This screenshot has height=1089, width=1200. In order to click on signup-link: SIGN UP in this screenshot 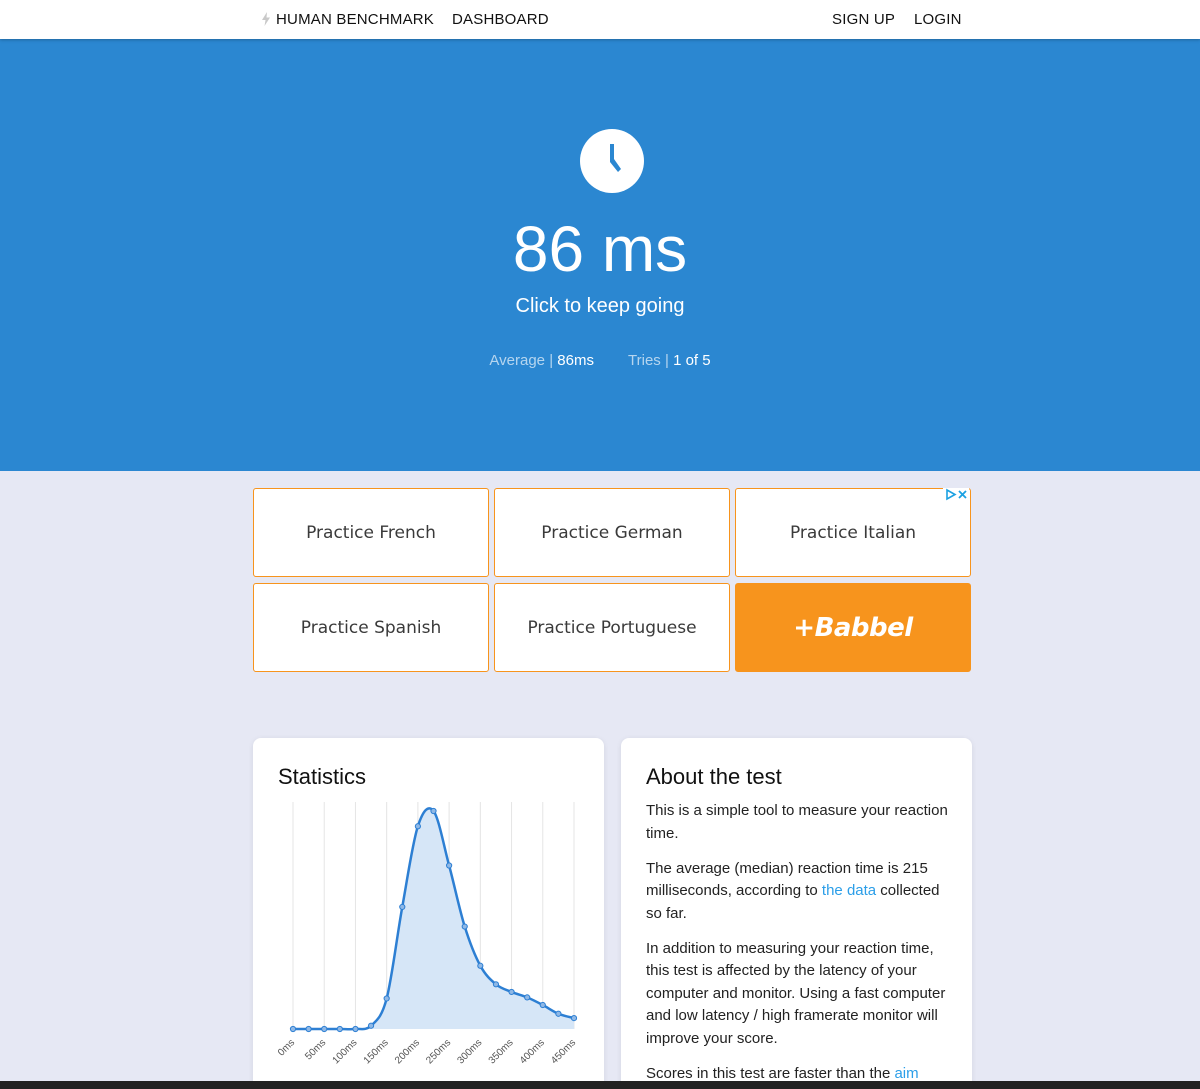, I will do `click(863, 19)`.